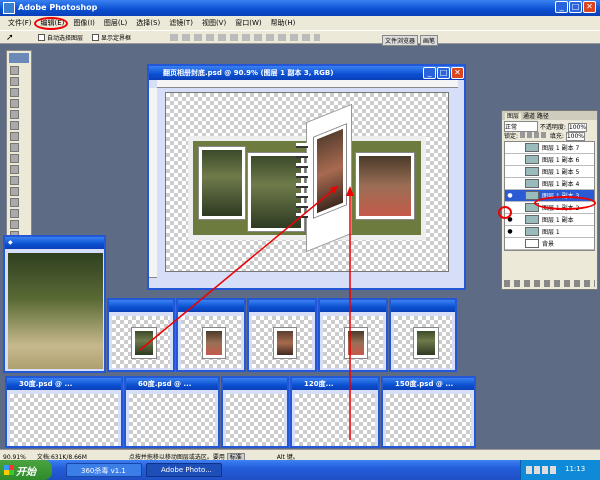 The height and width of the screenshot is (480, 600). I want to click on tray-icons, so click(541, 470).